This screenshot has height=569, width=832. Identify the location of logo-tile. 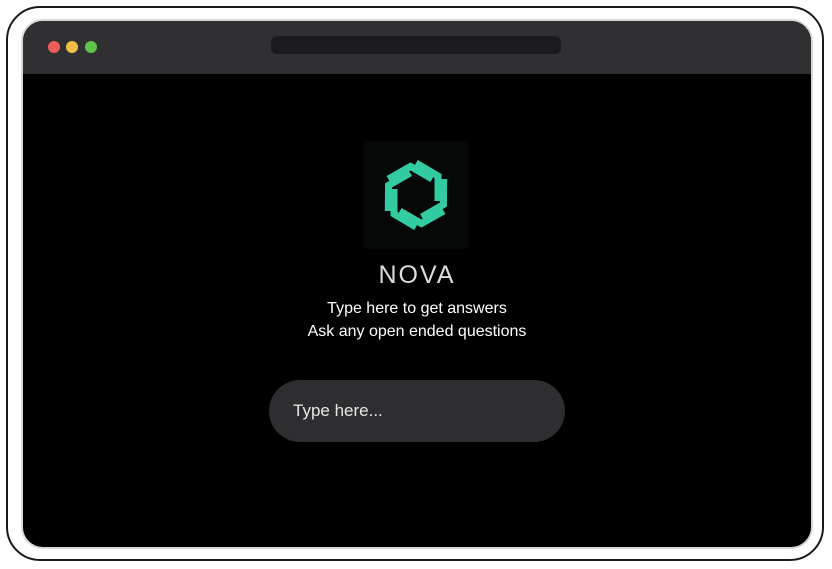
(416, 195).